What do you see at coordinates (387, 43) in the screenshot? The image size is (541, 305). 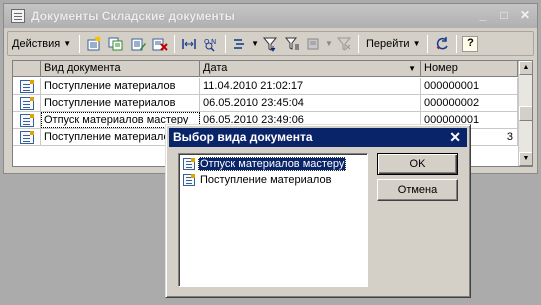 I see `goto-label: Перейти` at bounding box center [387, 43].